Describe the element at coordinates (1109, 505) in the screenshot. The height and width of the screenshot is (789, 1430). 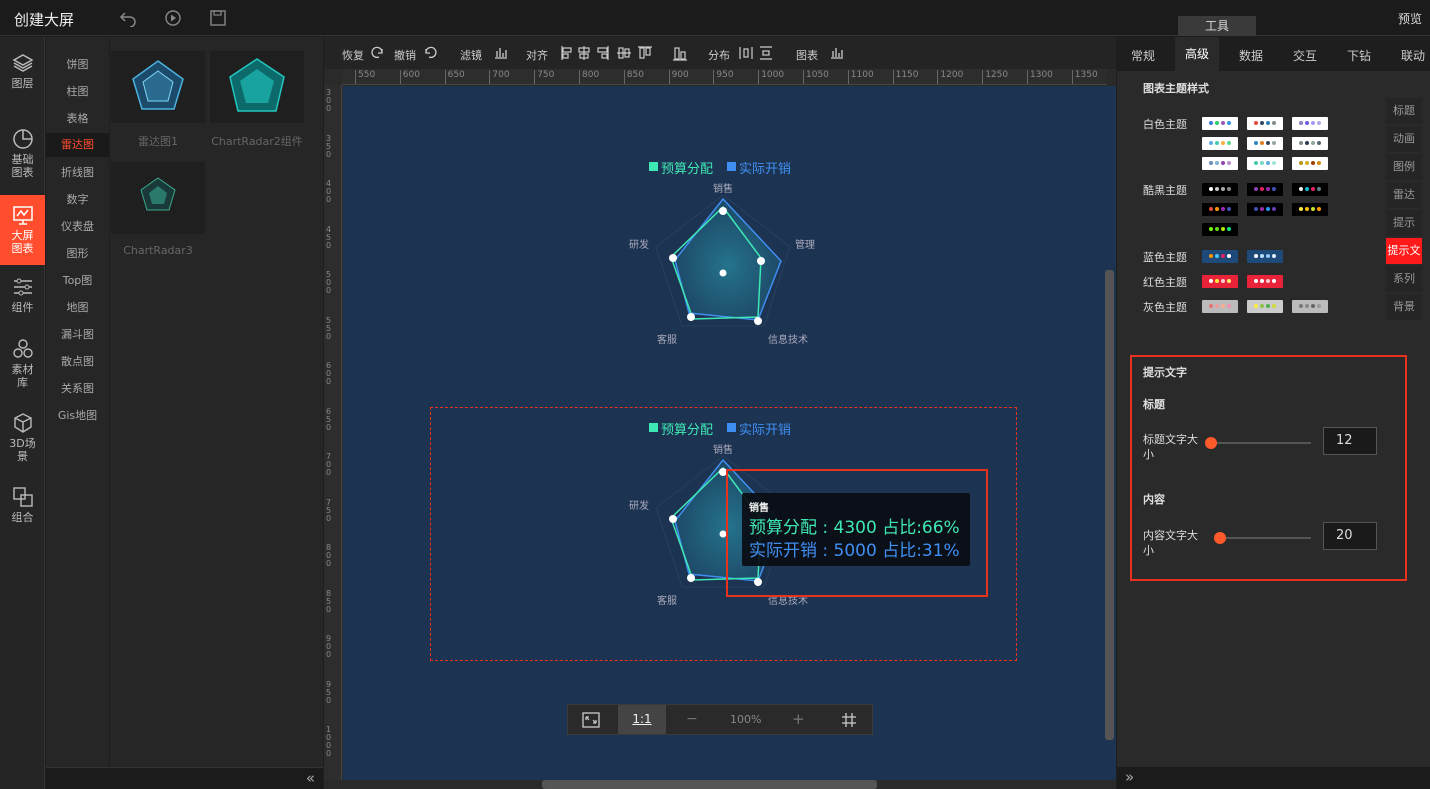
I see `vertical-scrollbar` at that location.